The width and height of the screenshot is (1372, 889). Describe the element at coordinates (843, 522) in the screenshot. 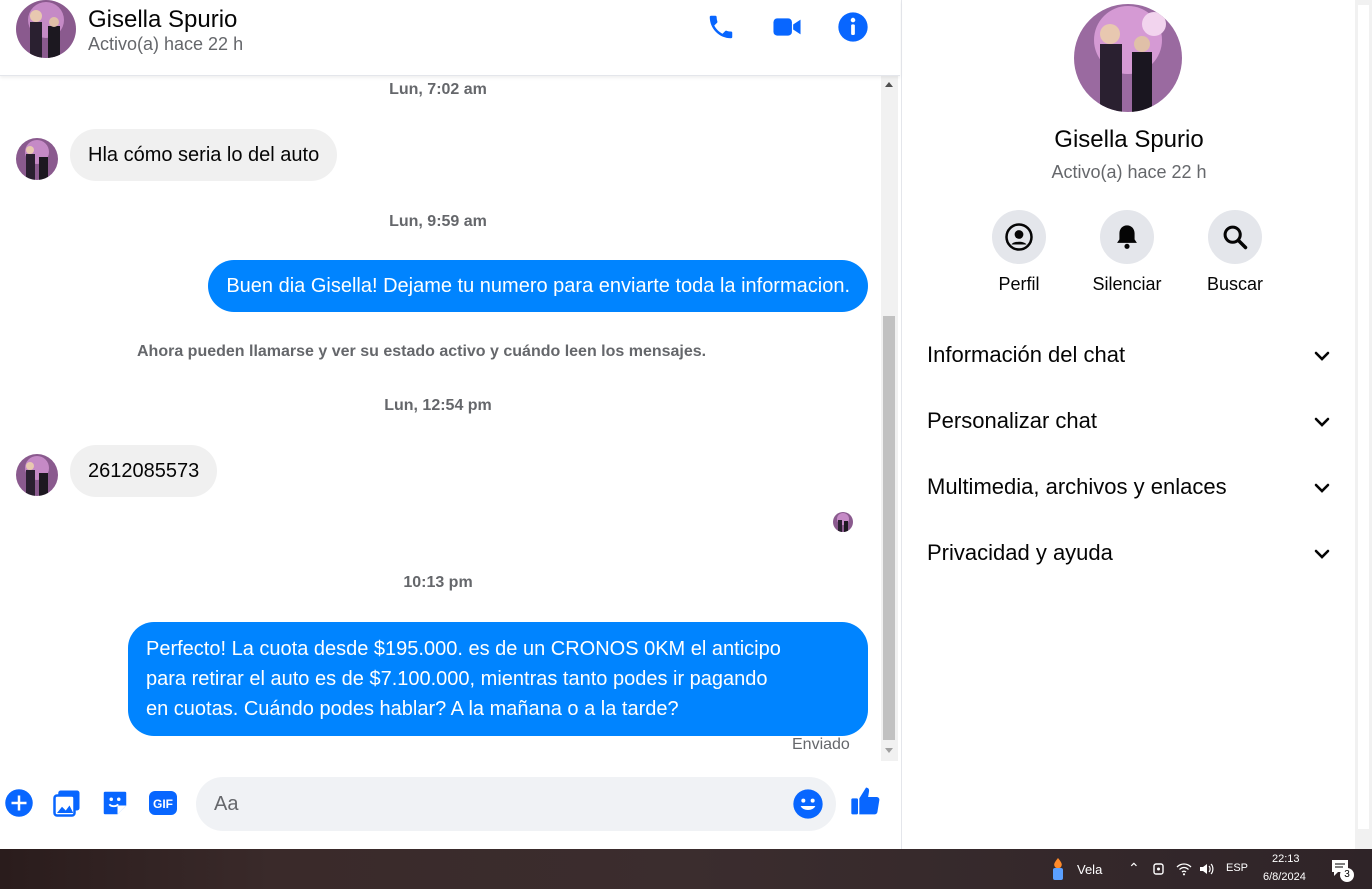

I see `seen-indicator-avatar` at that location.